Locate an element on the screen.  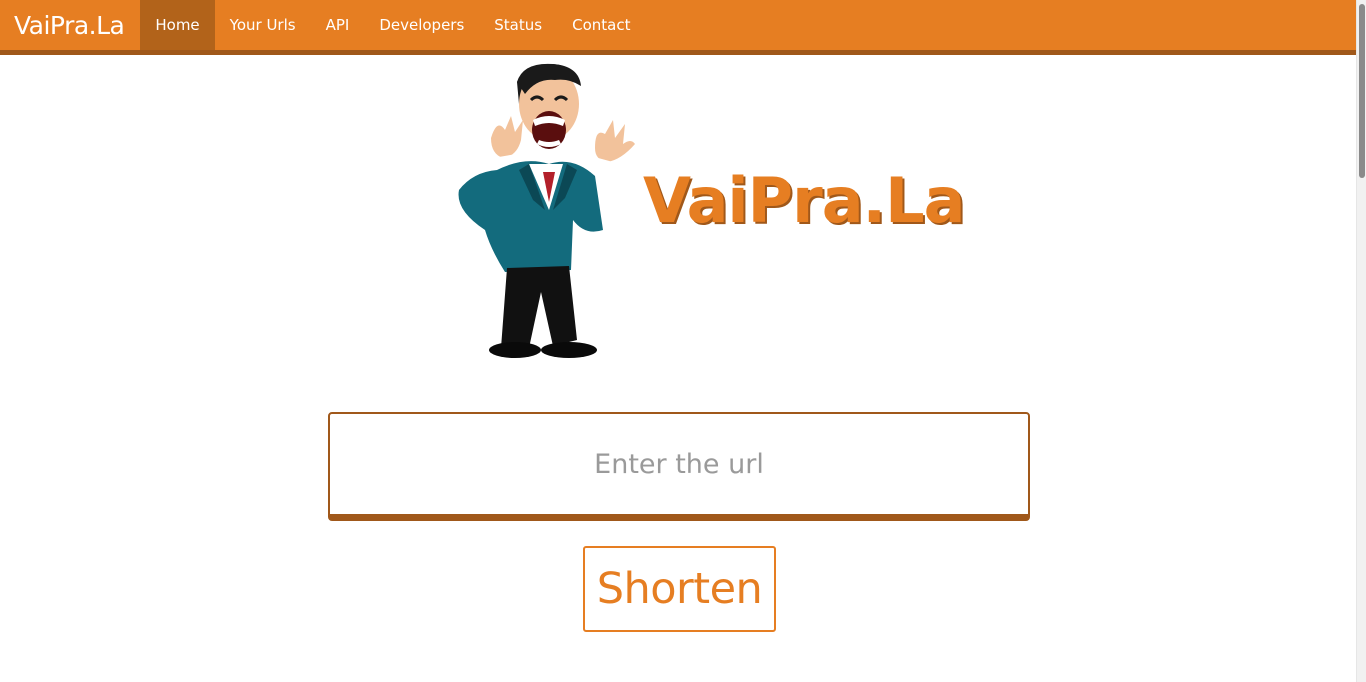
nav-item-developers: Developers is located at coordinates (421, 25).